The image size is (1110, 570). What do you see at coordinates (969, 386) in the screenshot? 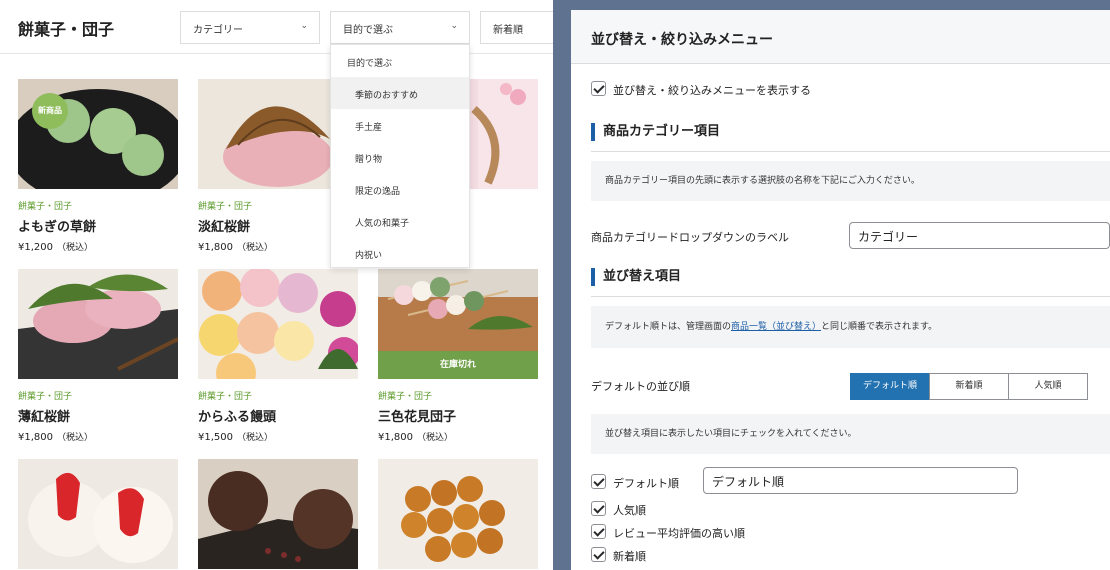
I see `segment-newest: 新着順` at bounding box center [969, 386].